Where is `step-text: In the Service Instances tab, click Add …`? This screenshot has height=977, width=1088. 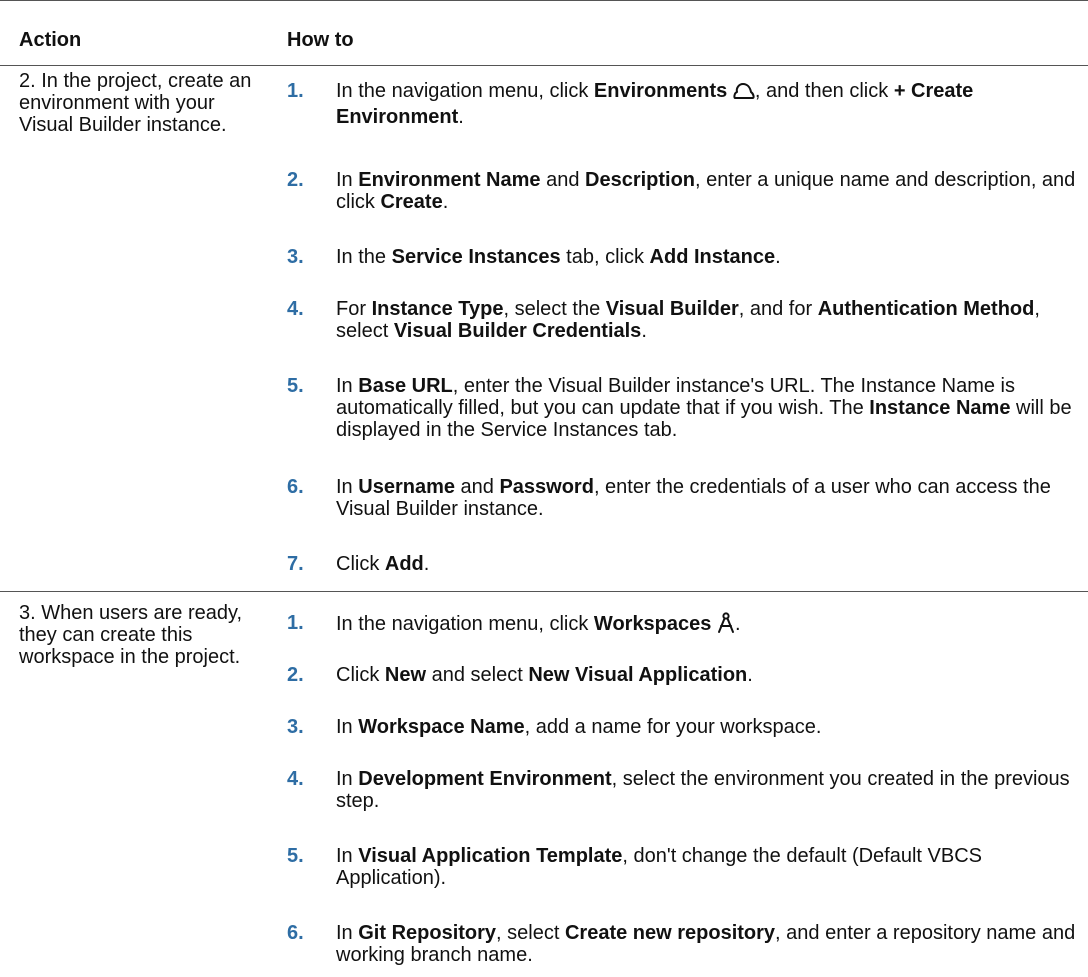 step-text: In the Service Instances tab, click Add … is located at coordinates (558, 257).